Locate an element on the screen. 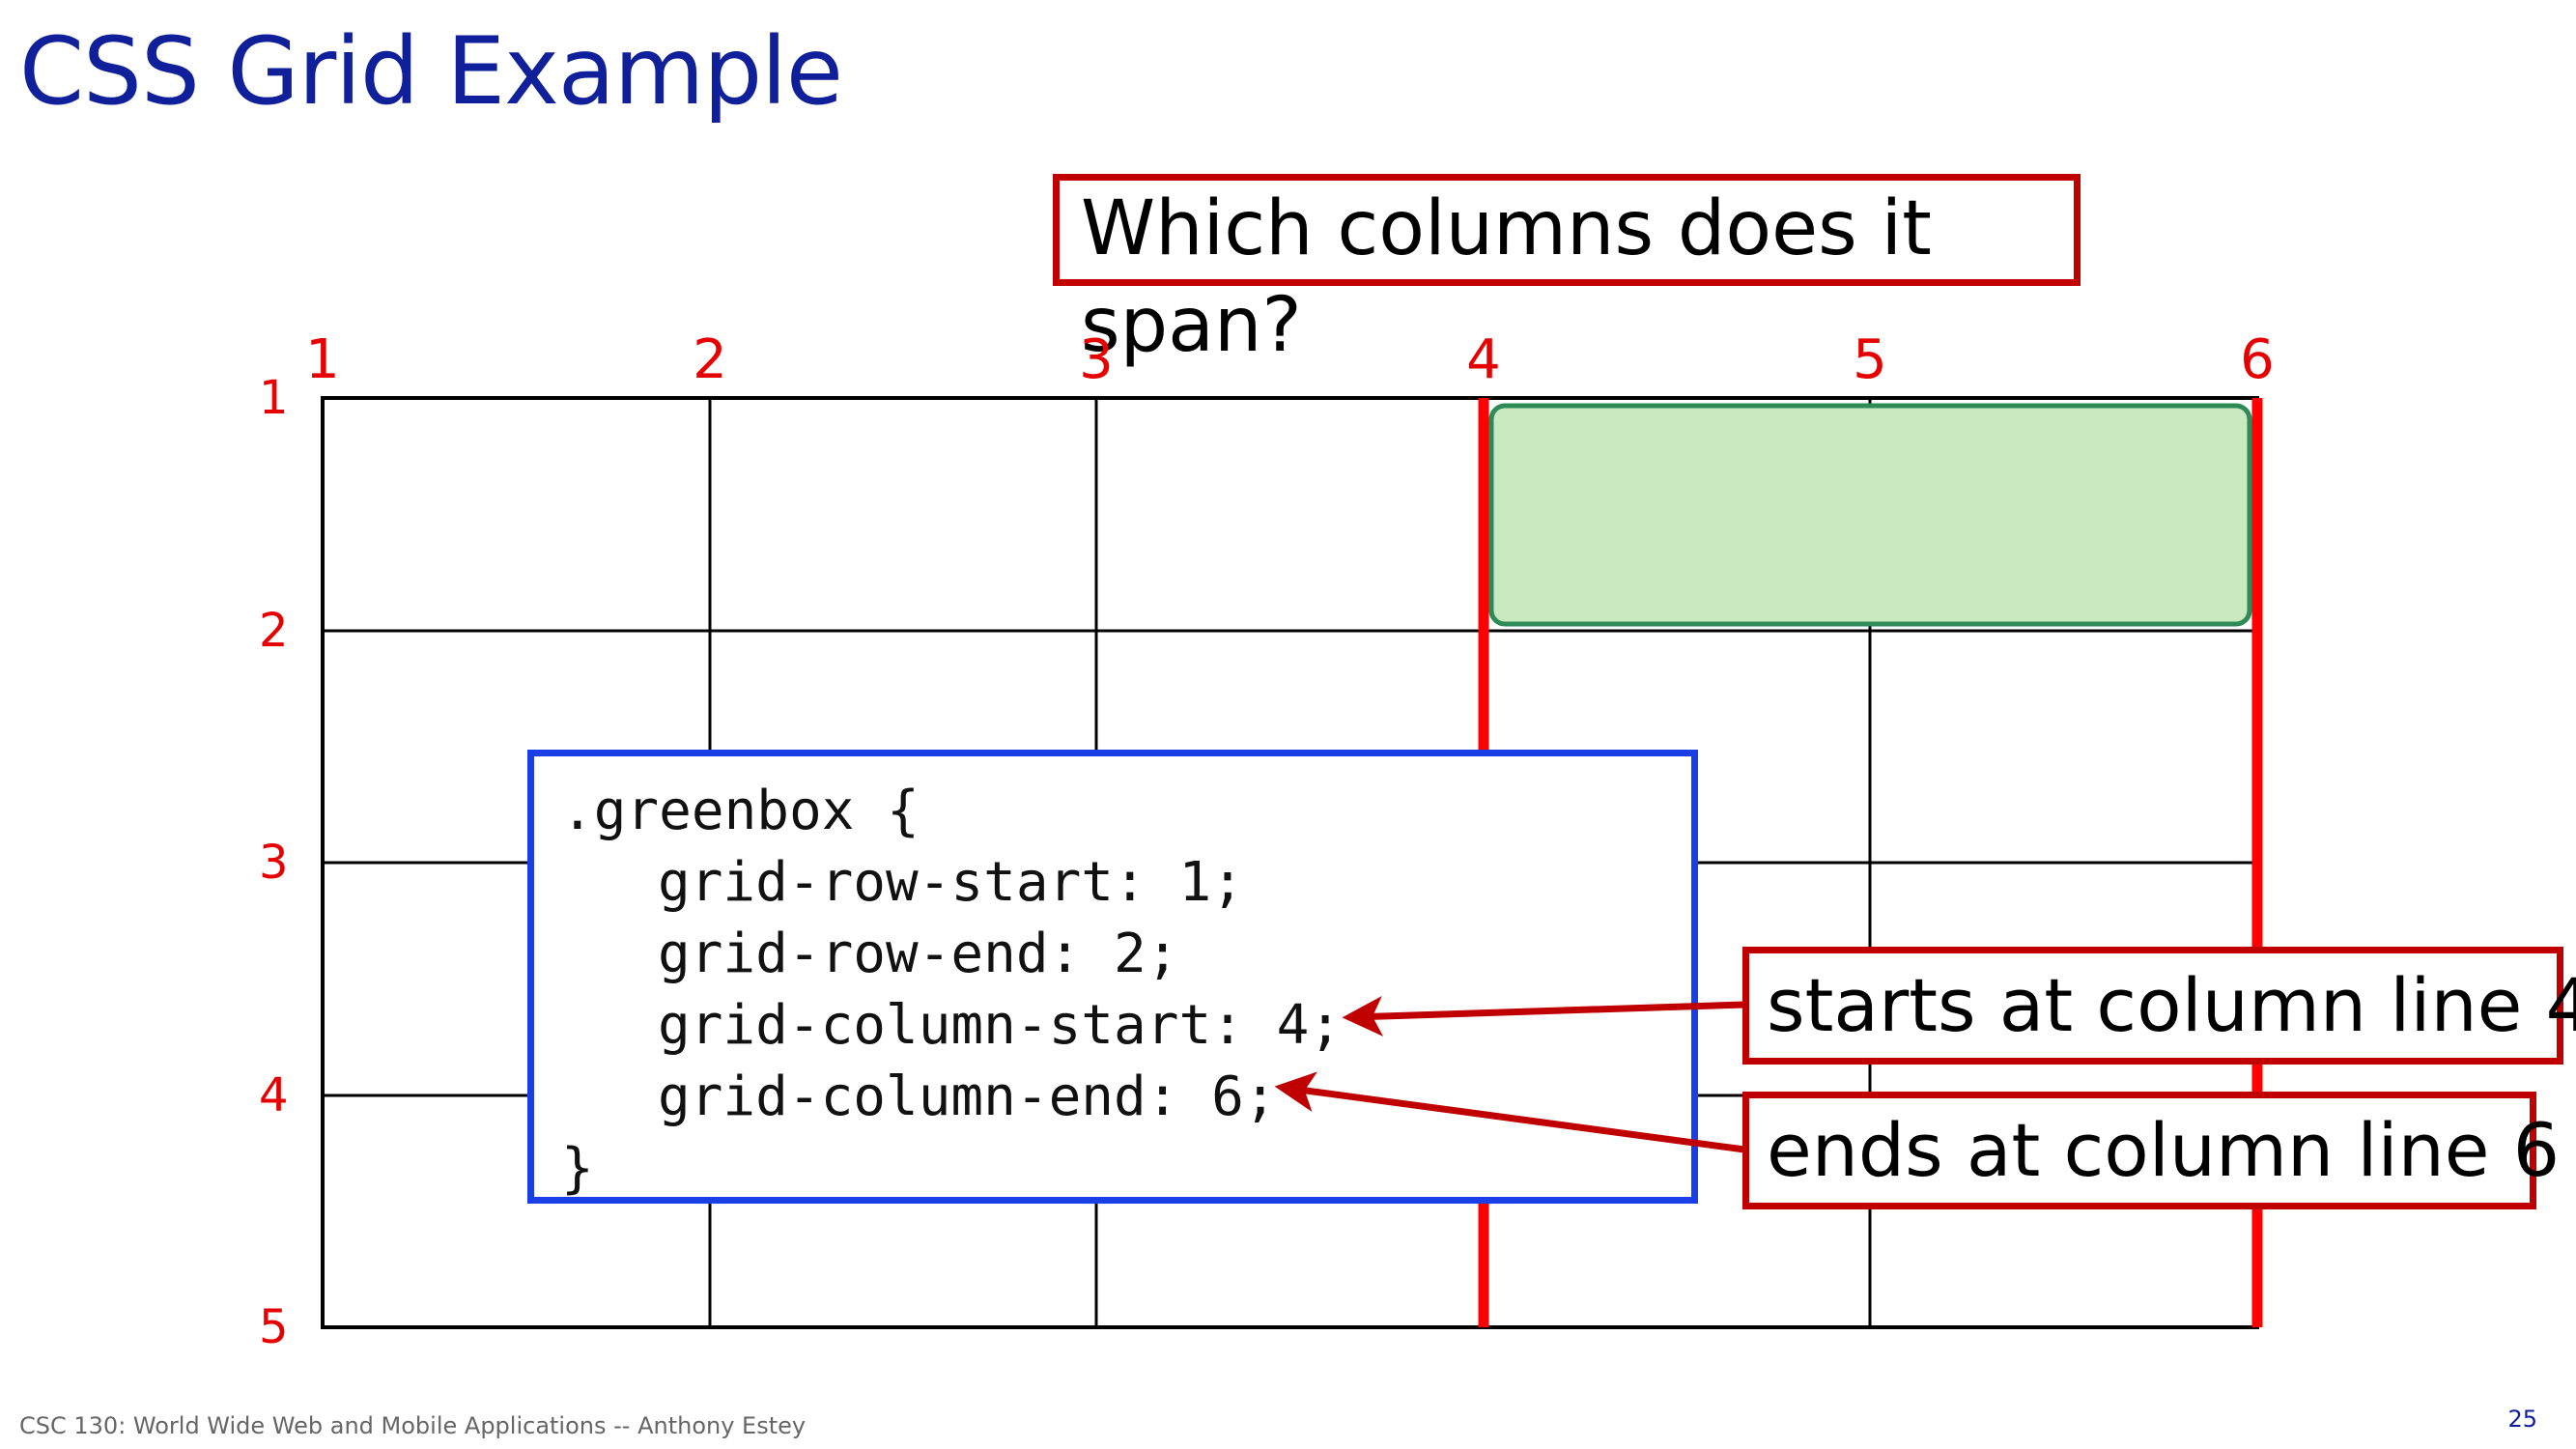 The width and height of the screenshot is (2576, 1449). arrow-end is located at coordinates (1509, 1112).